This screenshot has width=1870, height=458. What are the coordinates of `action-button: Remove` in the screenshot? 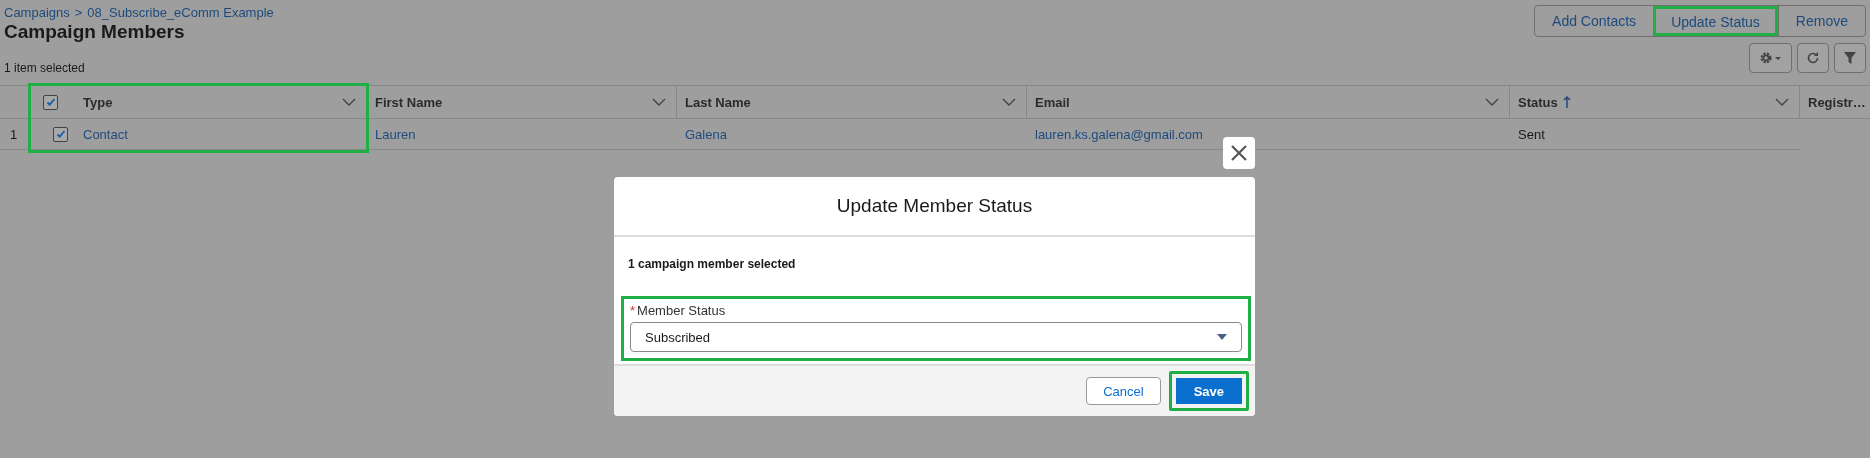 It's located at (1821, 21).